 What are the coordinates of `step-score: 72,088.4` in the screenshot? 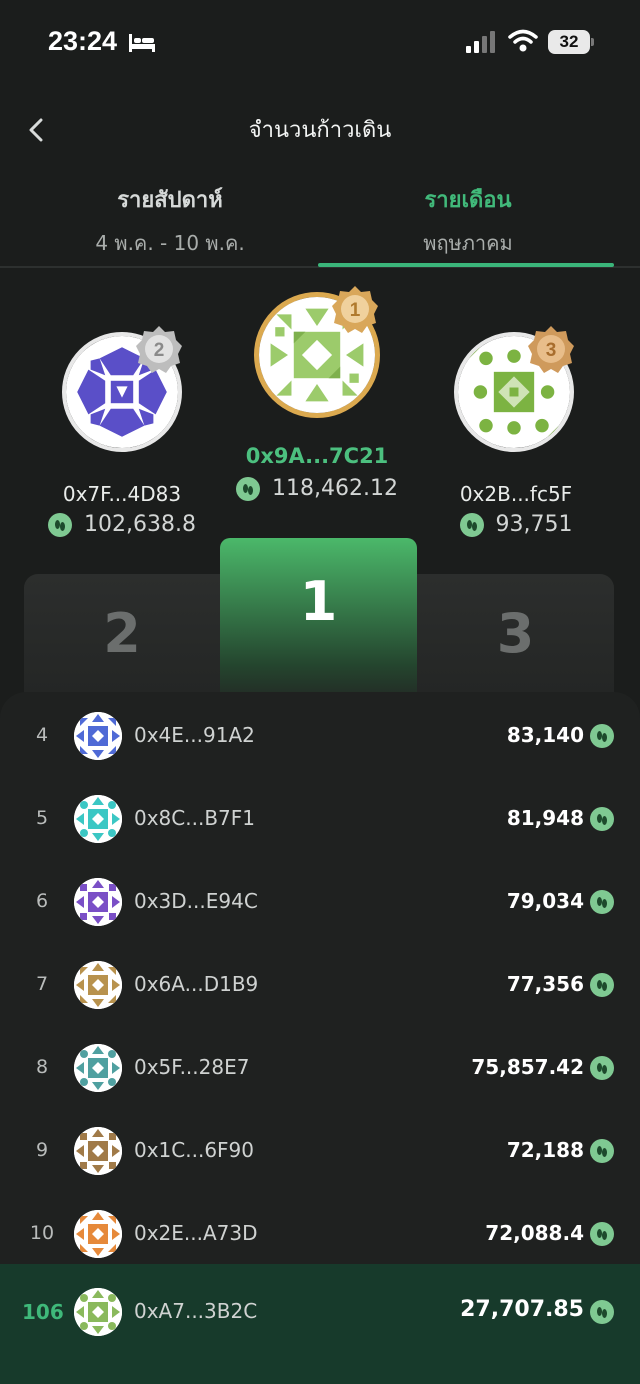 It's located at (534, 1233).